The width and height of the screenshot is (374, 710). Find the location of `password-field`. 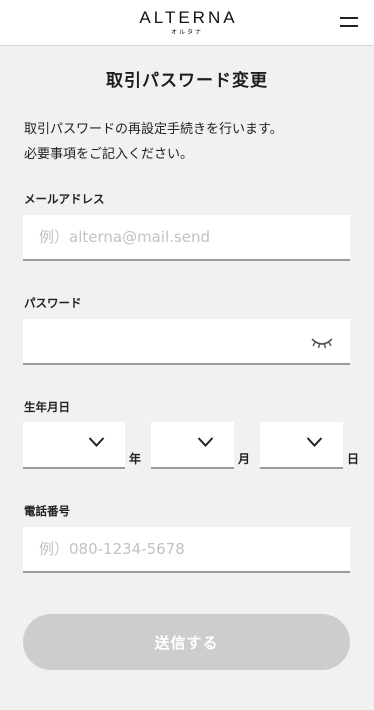

password-field is located at coordinates (186, 341).